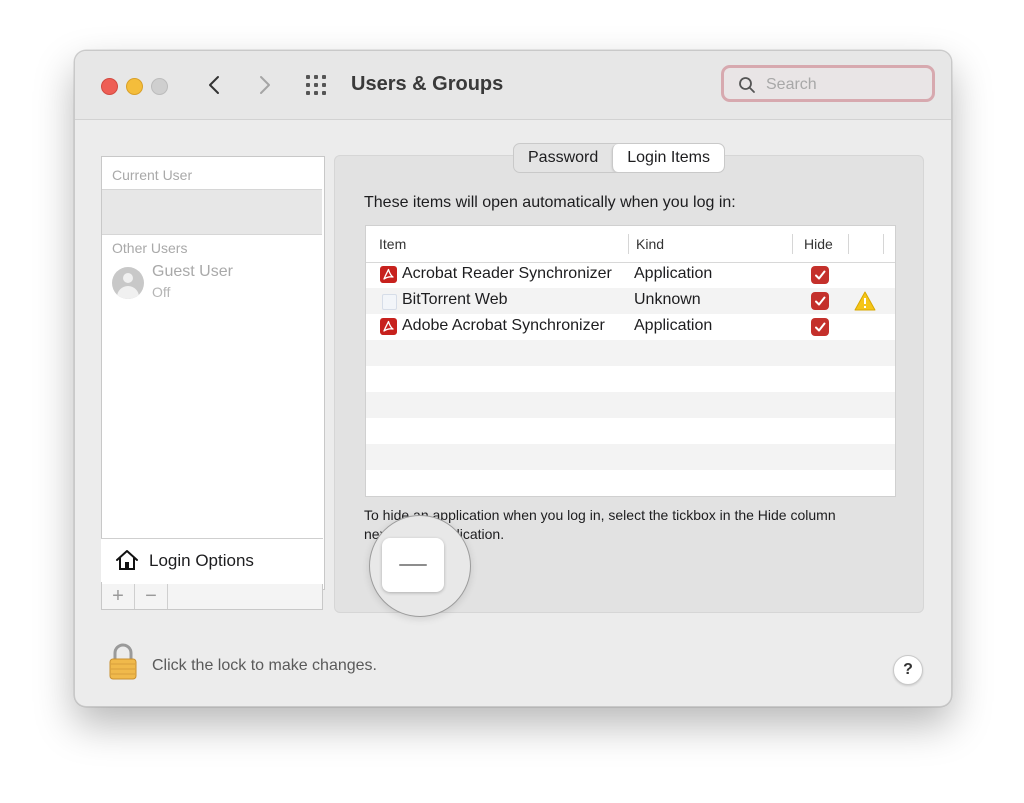 The image size is (1024, 803). I want to click on magnifier-callout, so click(420, 566).